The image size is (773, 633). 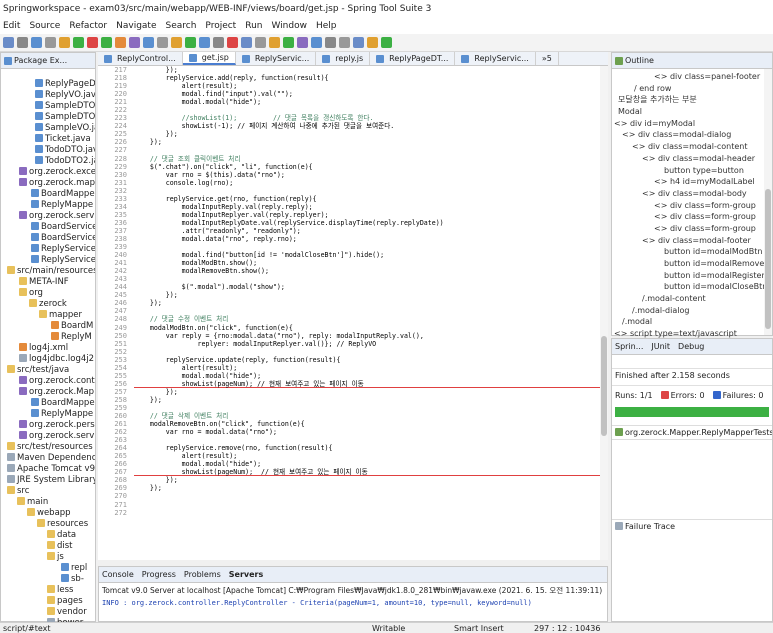 What do you see at coordinates (48, 337) in the screenshot?
I see `tree-item: ReplyM` at bounding box center [48, 337].